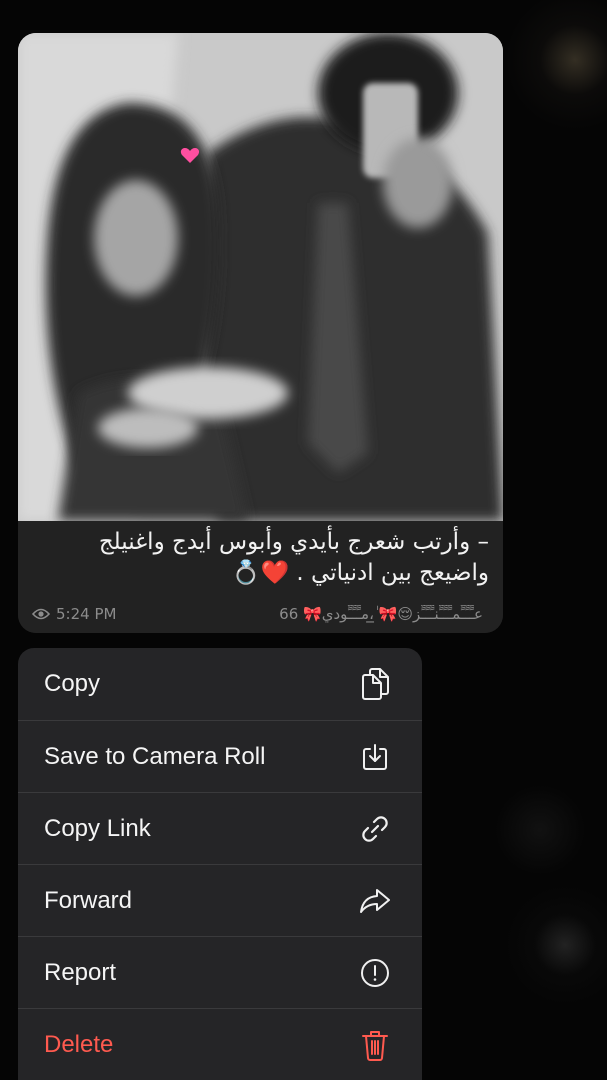 The image size is (607, 1080). What do you see at coordinates (220, 684) in the screenshot?
I see `menu-item-copy: Copy` at bounding box center [220, 684].